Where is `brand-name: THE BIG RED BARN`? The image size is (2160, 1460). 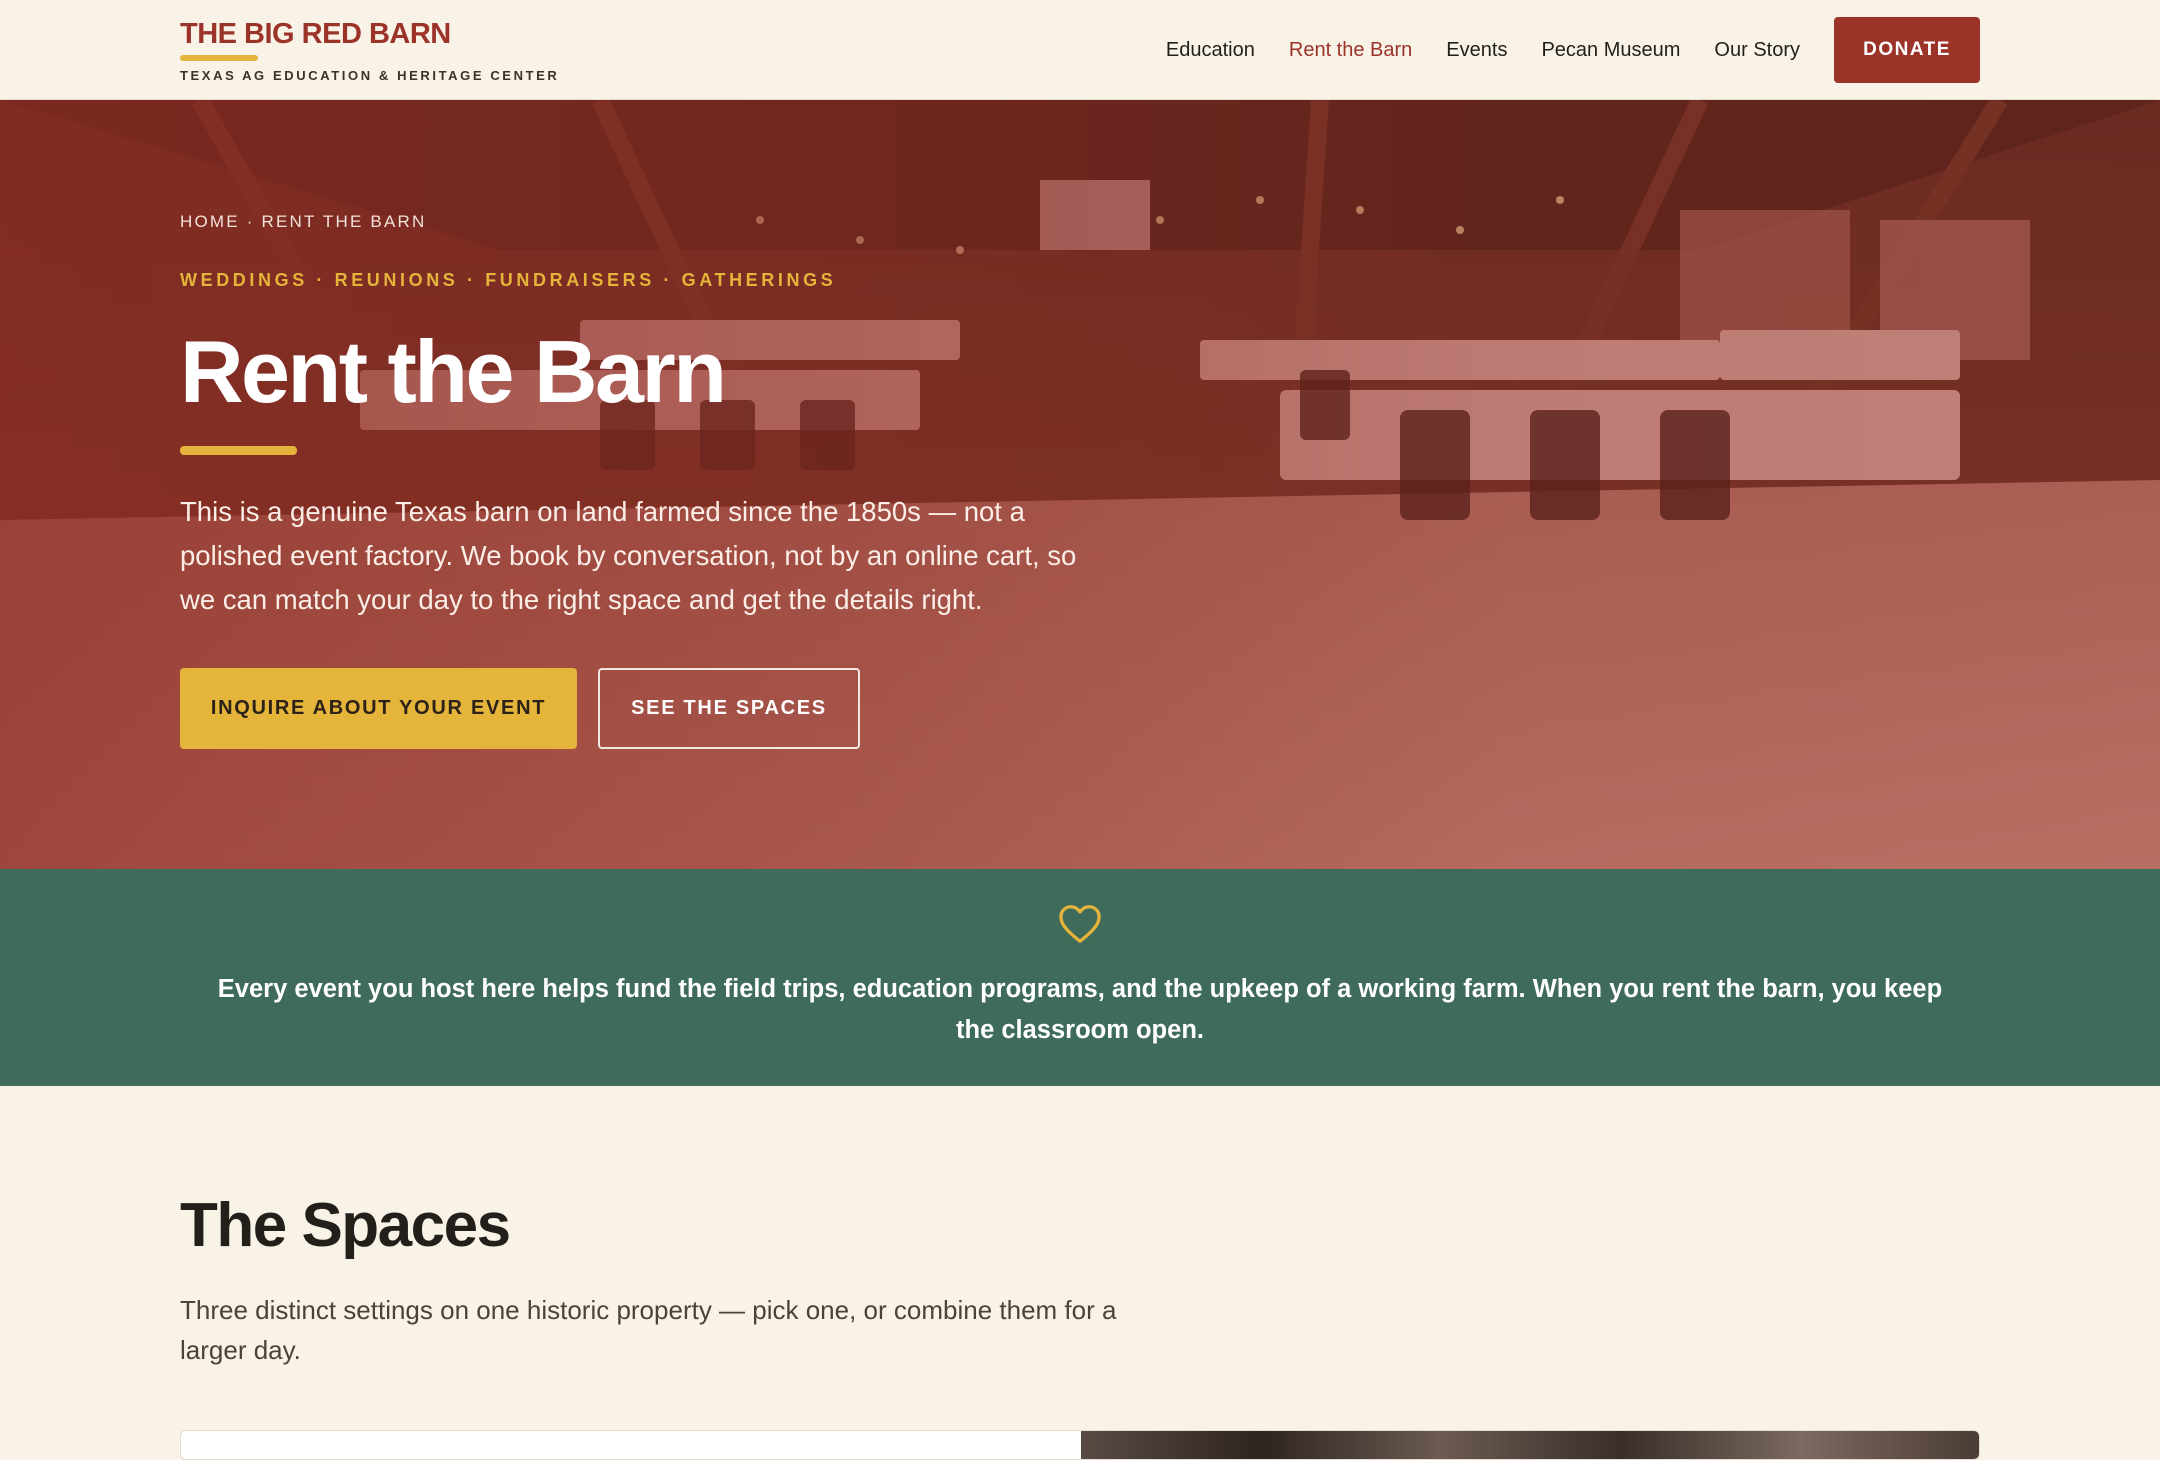 brand-name: THE BIG RED BARN is located at coordinates (315, 34).